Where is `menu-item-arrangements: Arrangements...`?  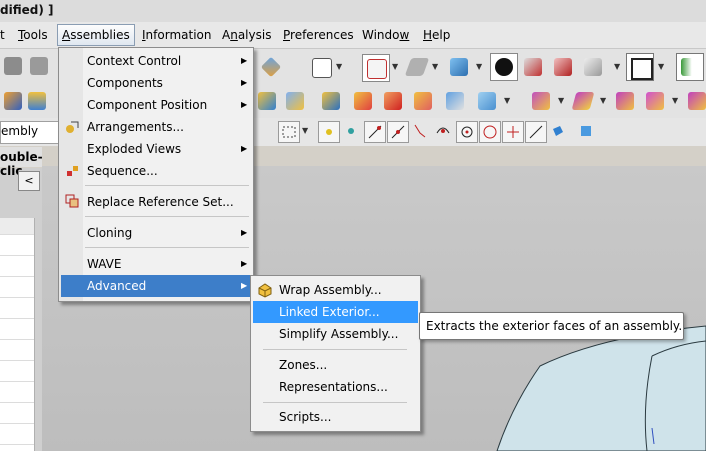 menu-item-arrangements: Arrangements... is located at coordinates (156, 127).